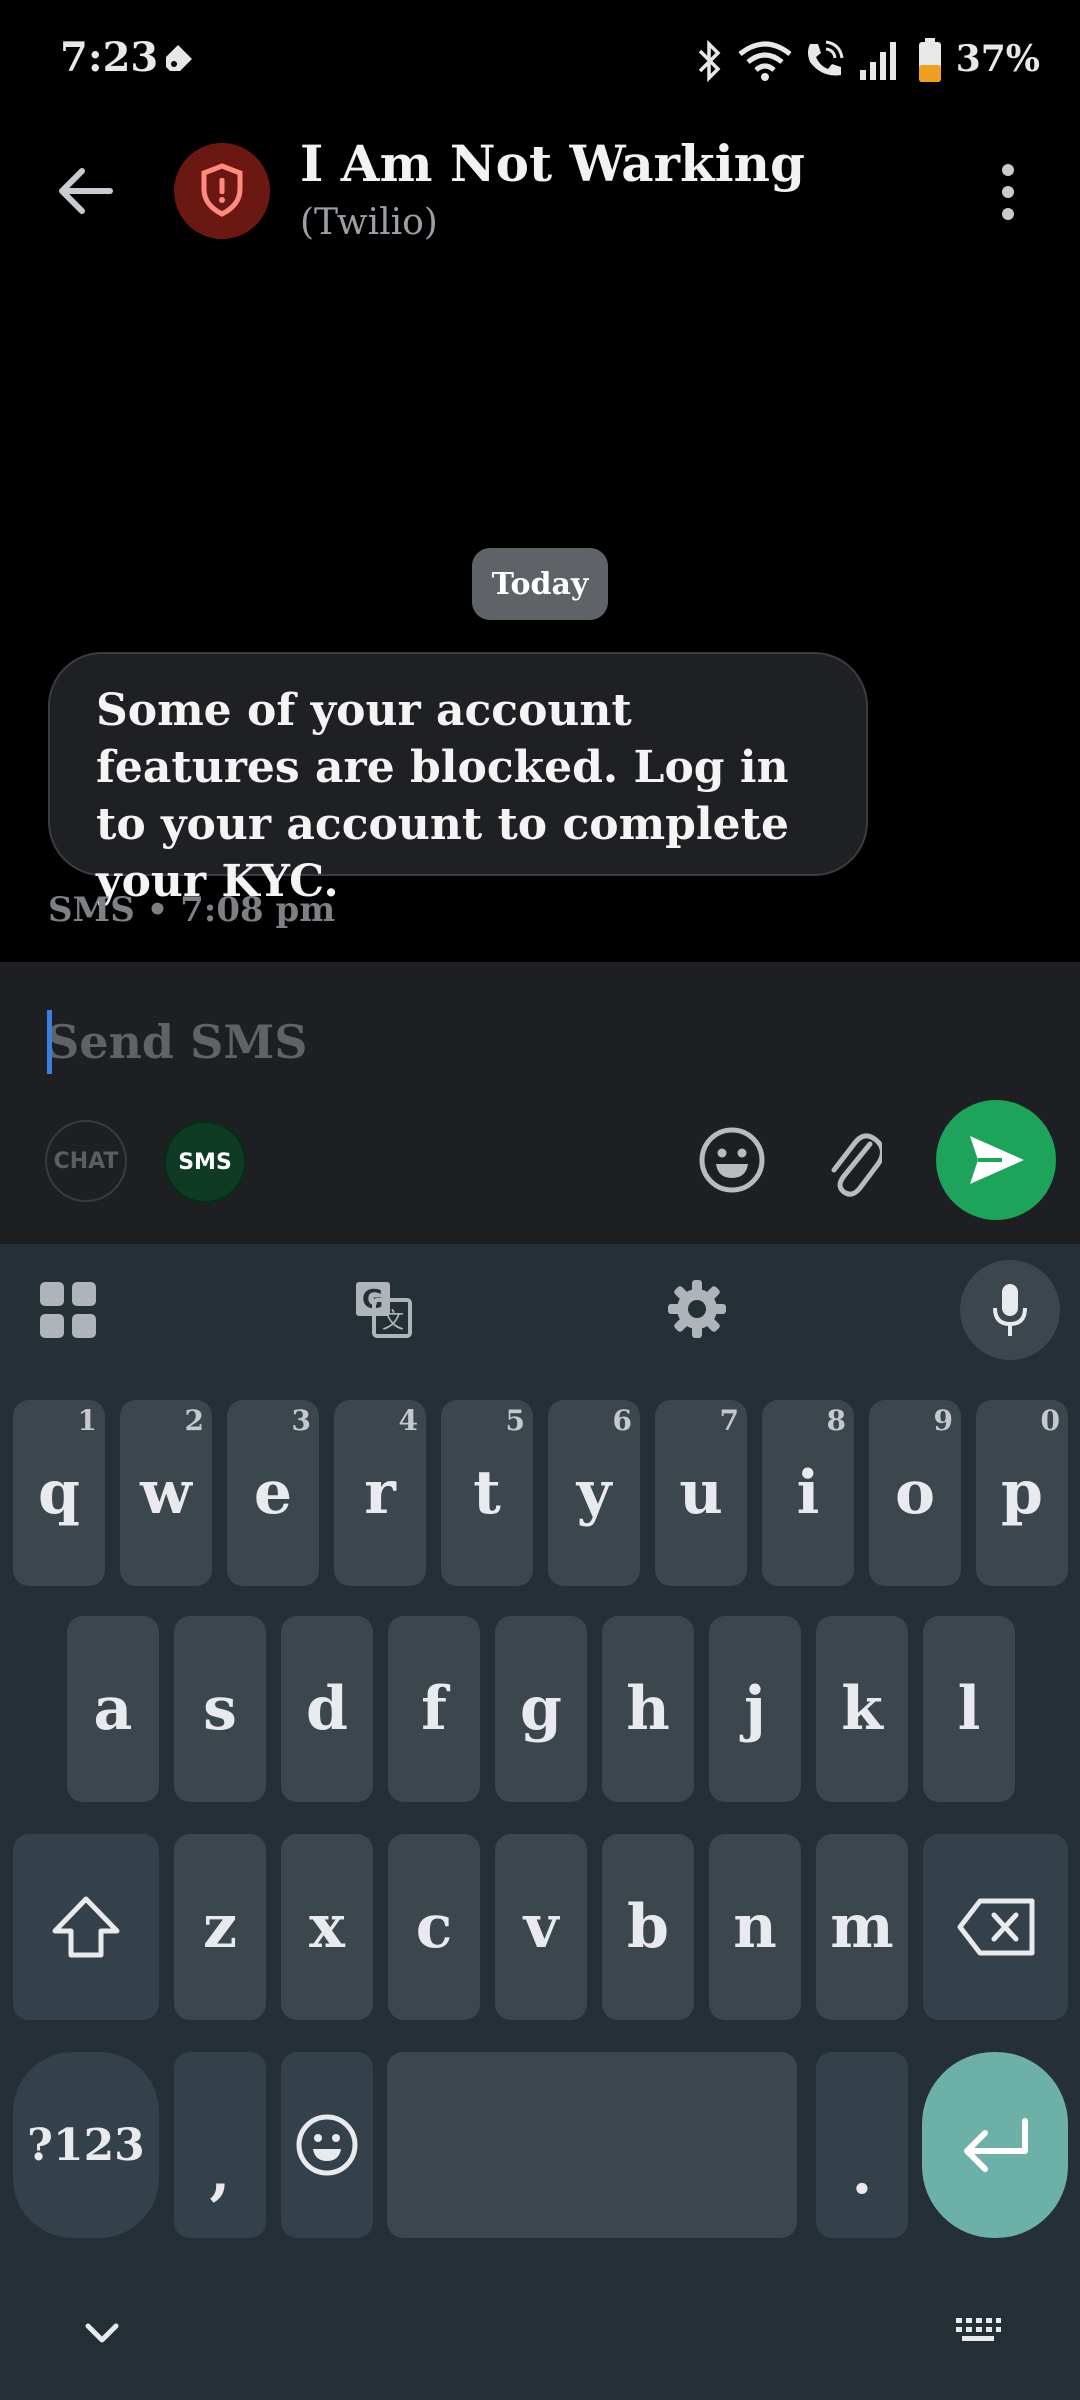  What do you see at coordinates (301, 1420) in the screenshot?
I see `key-number: 3` at bounding box center [301, 1420].